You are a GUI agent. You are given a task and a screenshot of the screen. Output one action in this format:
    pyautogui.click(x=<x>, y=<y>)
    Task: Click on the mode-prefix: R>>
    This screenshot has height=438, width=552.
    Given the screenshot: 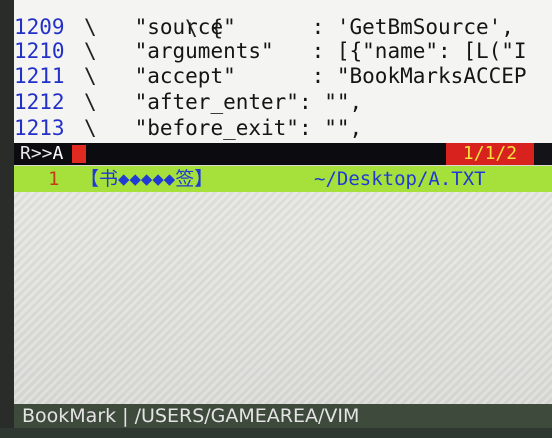 What is the action you would take?
    pyautogui.click(x=36, y=153)
    